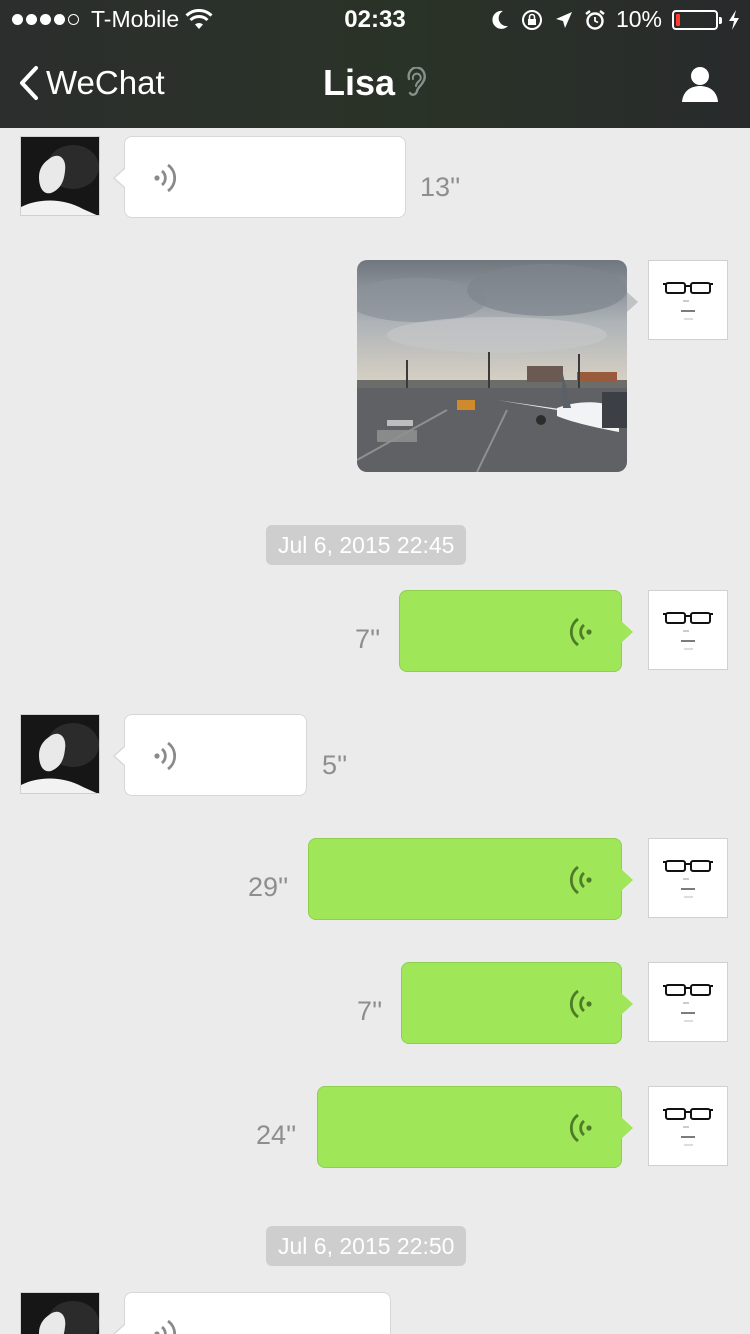  I want to click on moon-icon, so click(500, 19).